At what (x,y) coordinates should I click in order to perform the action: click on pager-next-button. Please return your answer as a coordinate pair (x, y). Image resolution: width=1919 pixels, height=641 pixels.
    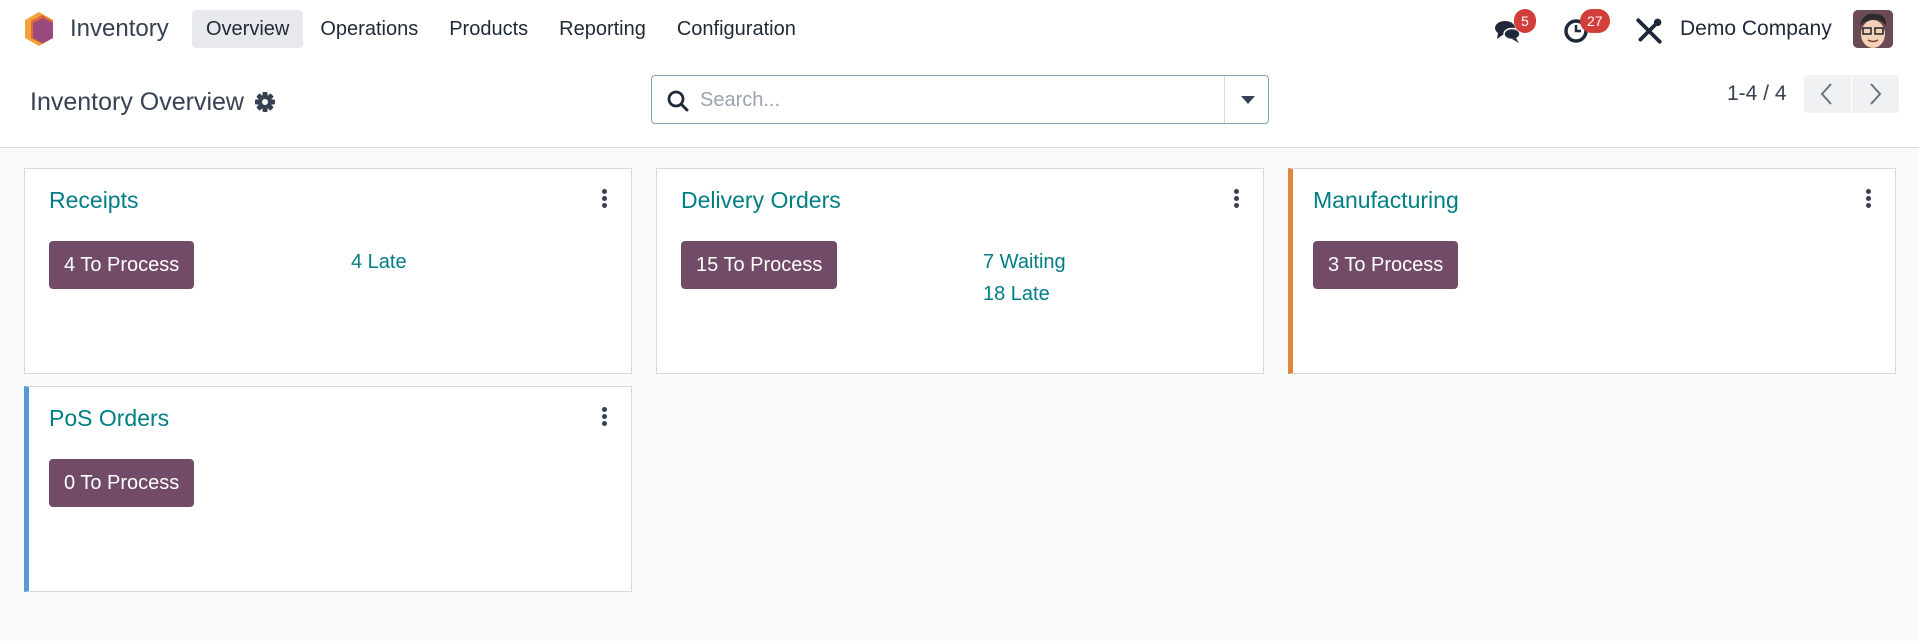
    Looking at the image, I should click on (1875, 94).